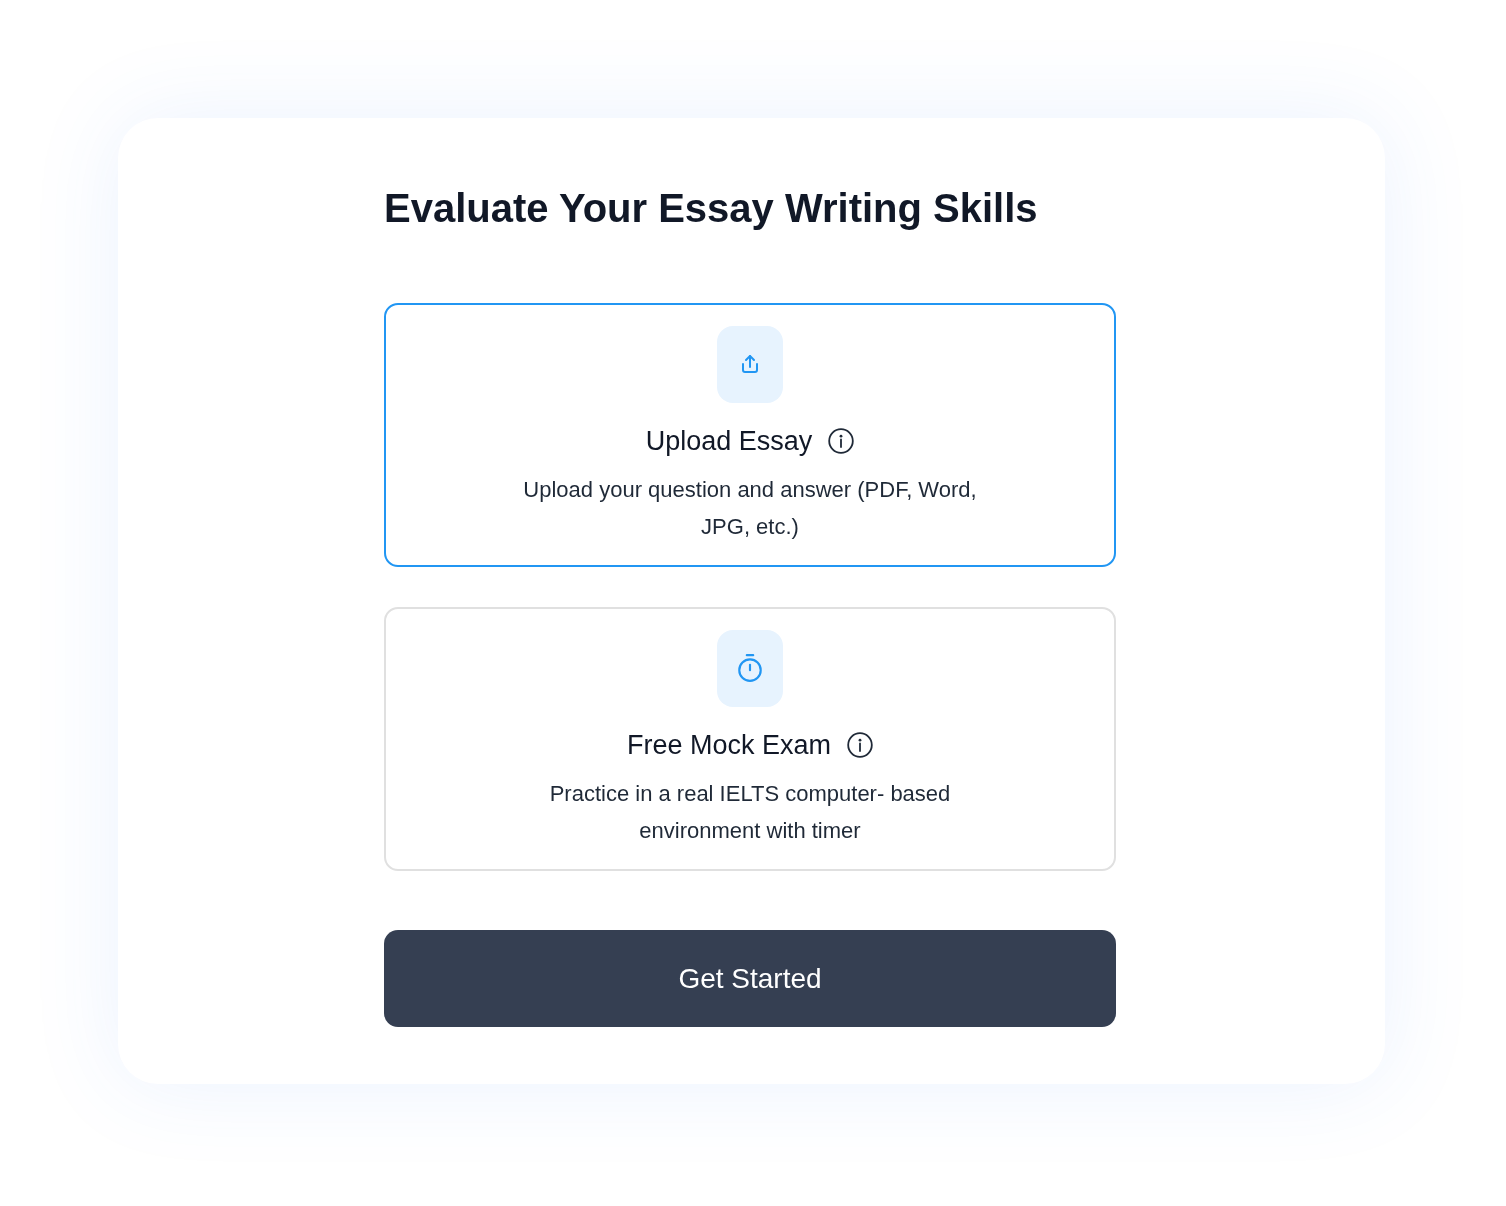  Describe the element at coordinates (750, 978) in the screenshot. I see `get-started-button: Get Started` at that location.